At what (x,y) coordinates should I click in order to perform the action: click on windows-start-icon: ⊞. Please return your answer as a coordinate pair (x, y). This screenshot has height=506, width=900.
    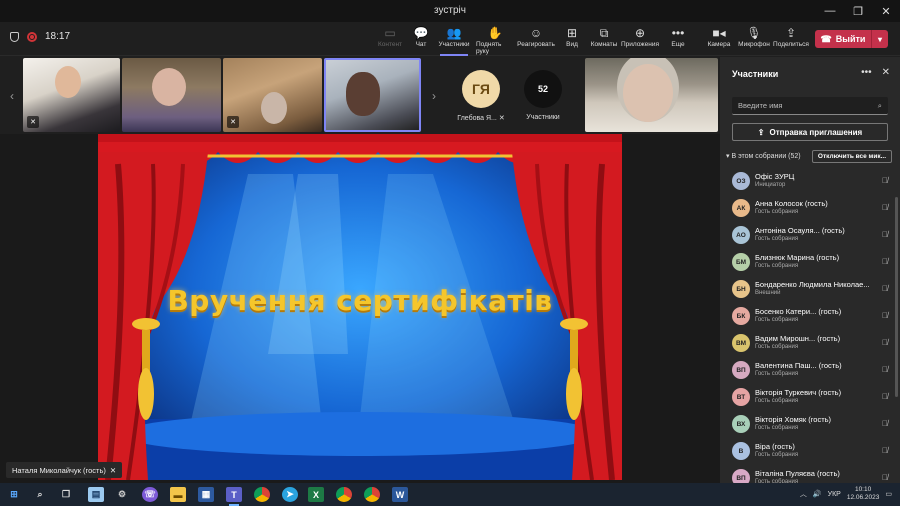
    Looking at the image, I should click on (14, 494).